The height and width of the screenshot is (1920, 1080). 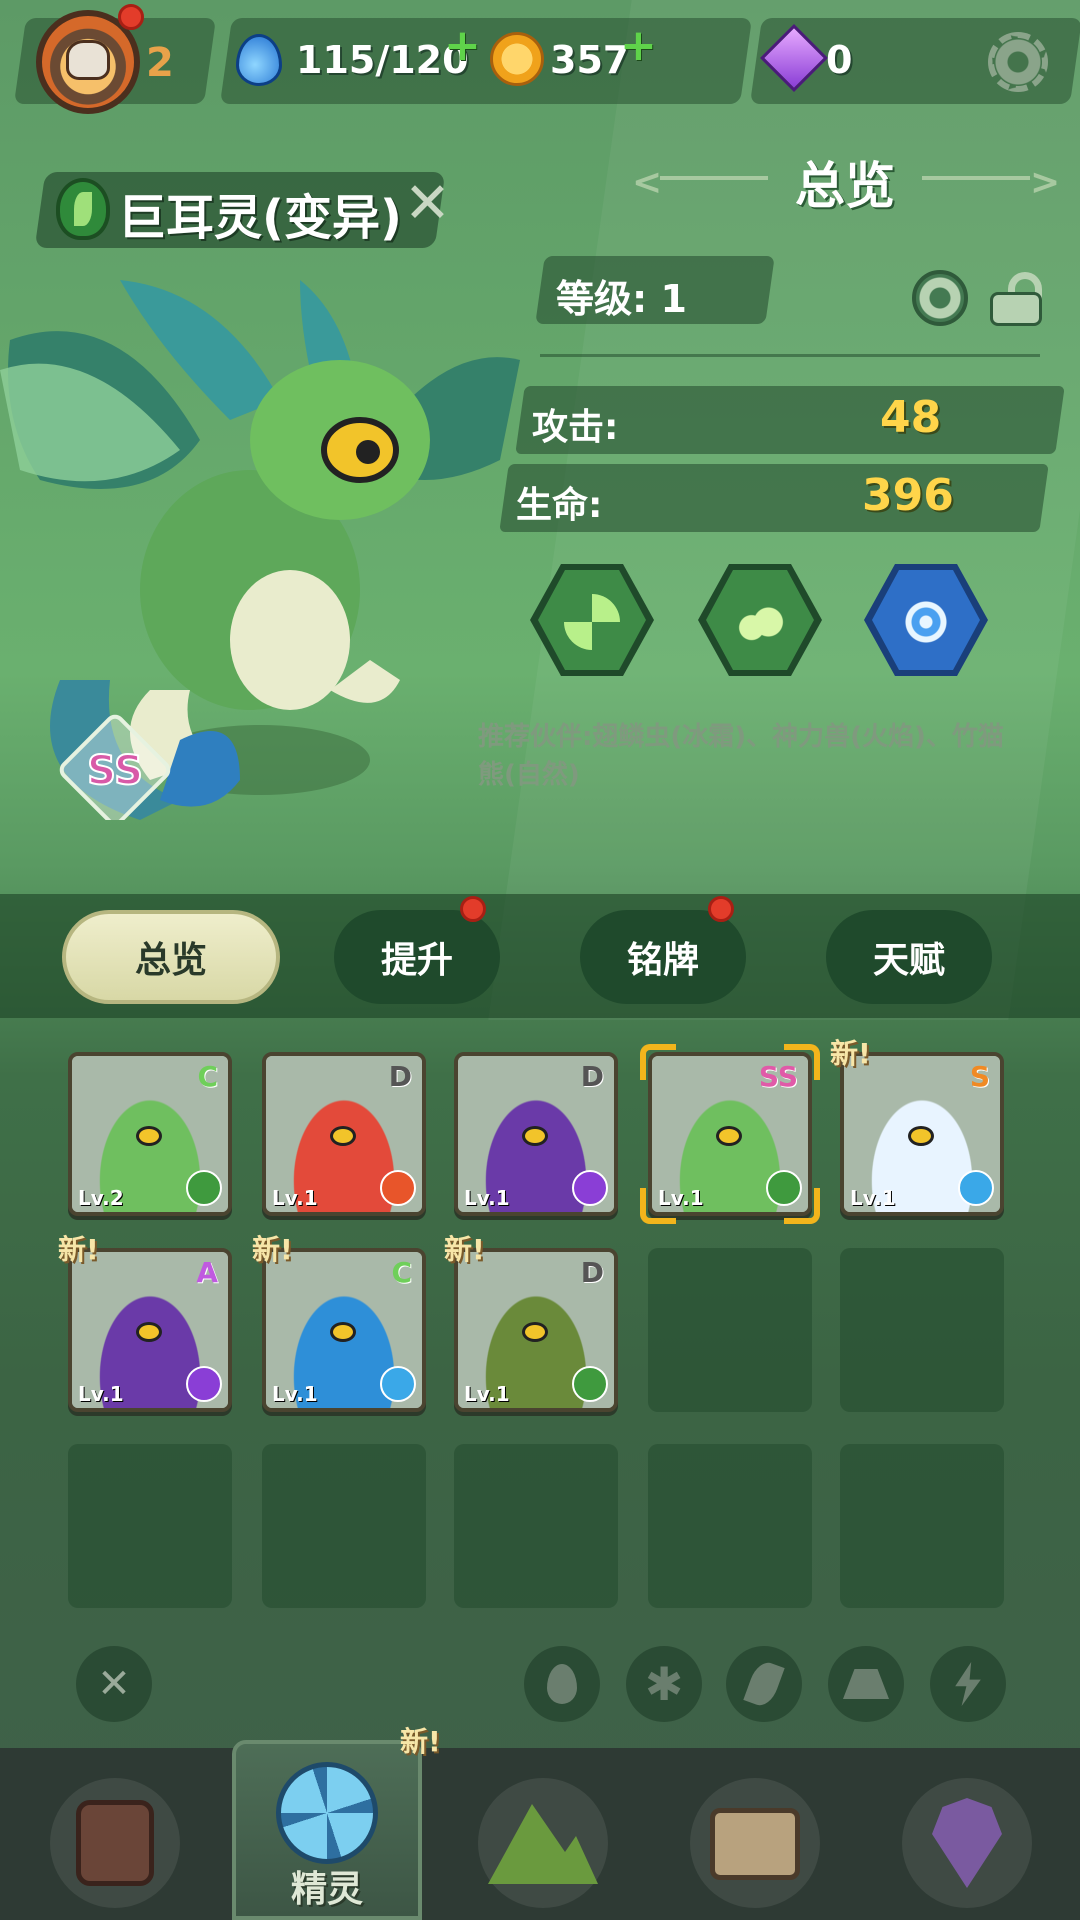 What do you see at coordinates (845, 186) in the screenshot?
I see `section-title: 总览` at bounding box center [845, 186].